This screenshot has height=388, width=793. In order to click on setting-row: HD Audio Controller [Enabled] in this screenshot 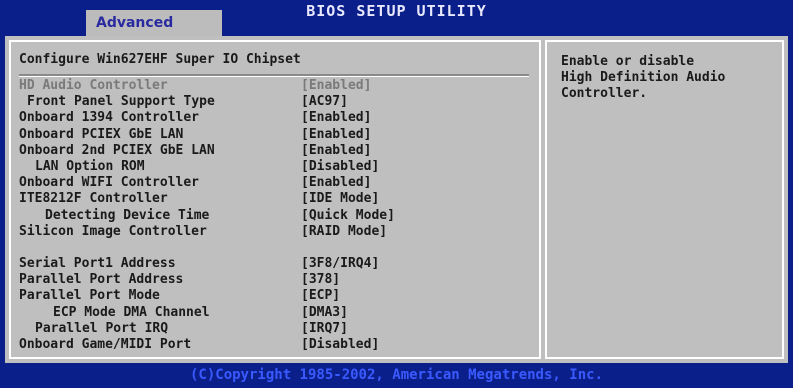, I will do `click(274, 86)`.